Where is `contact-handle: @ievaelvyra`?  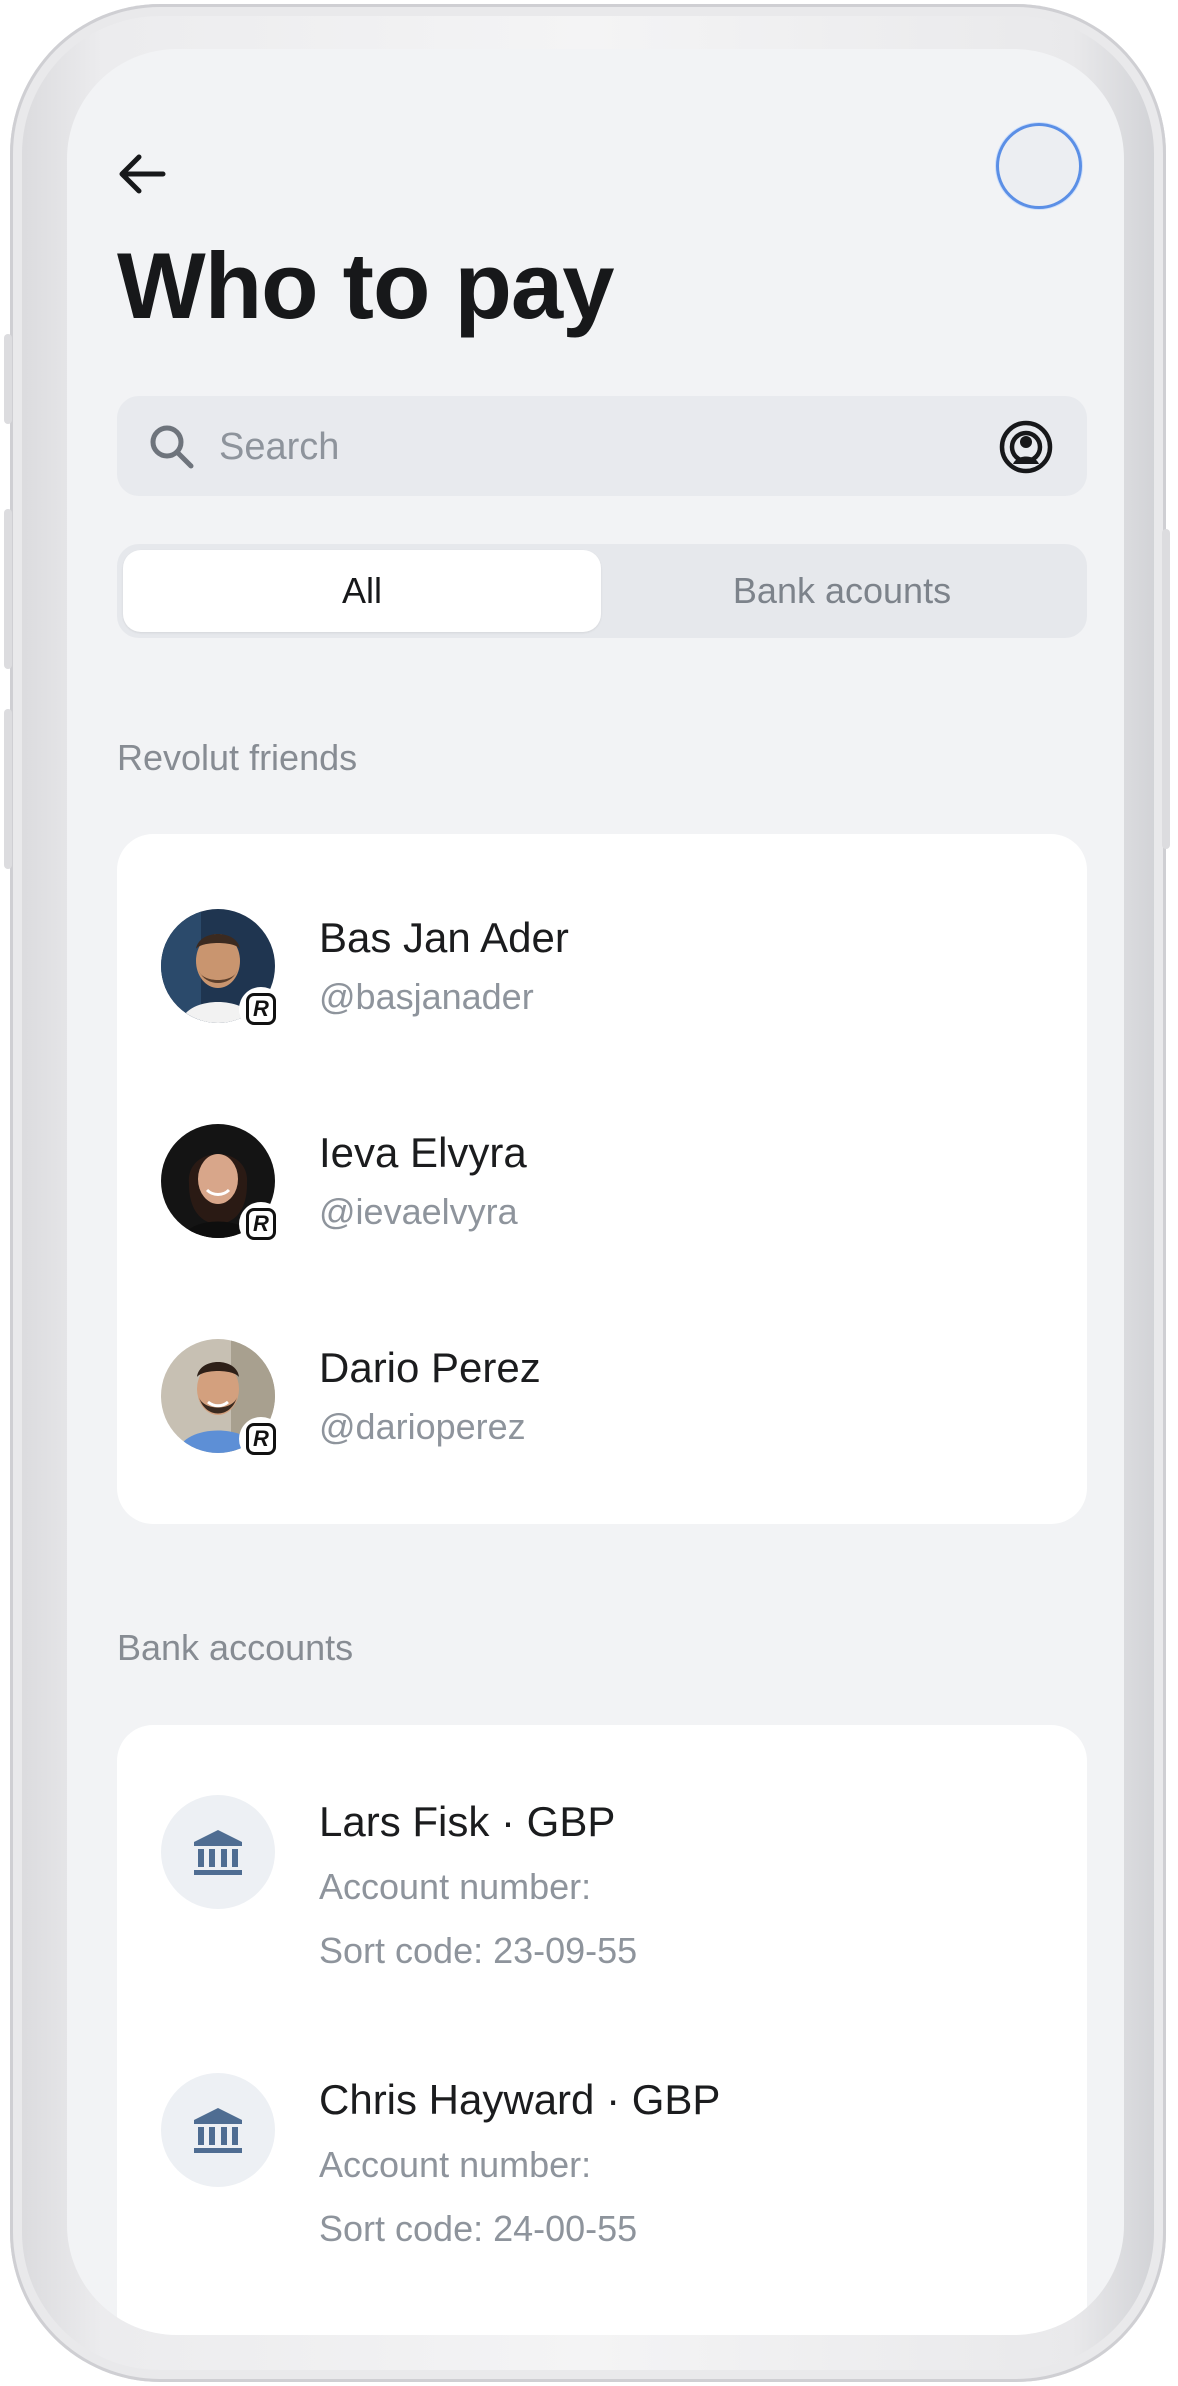
contact-handle: @ievaelvyra is located at coordinates (418, 1211).